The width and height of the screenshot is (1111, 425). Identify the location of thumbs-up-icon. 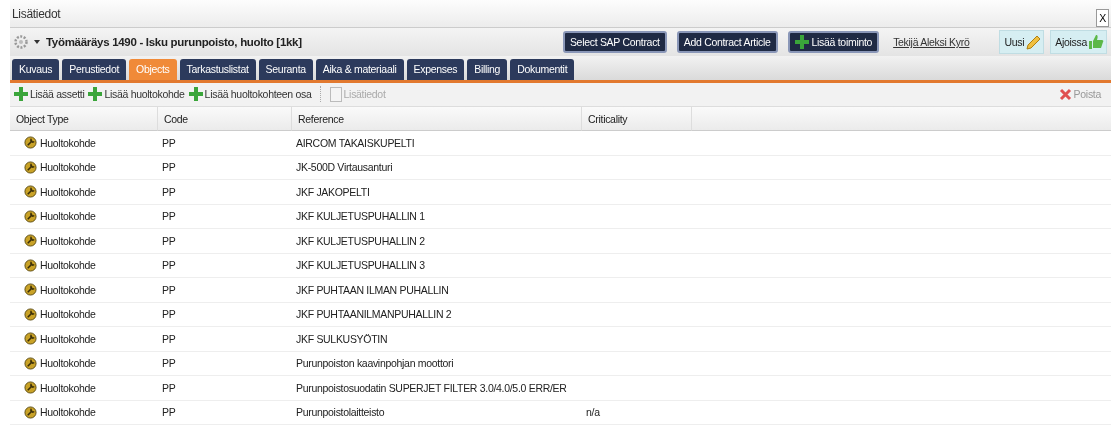
(1096, 41).